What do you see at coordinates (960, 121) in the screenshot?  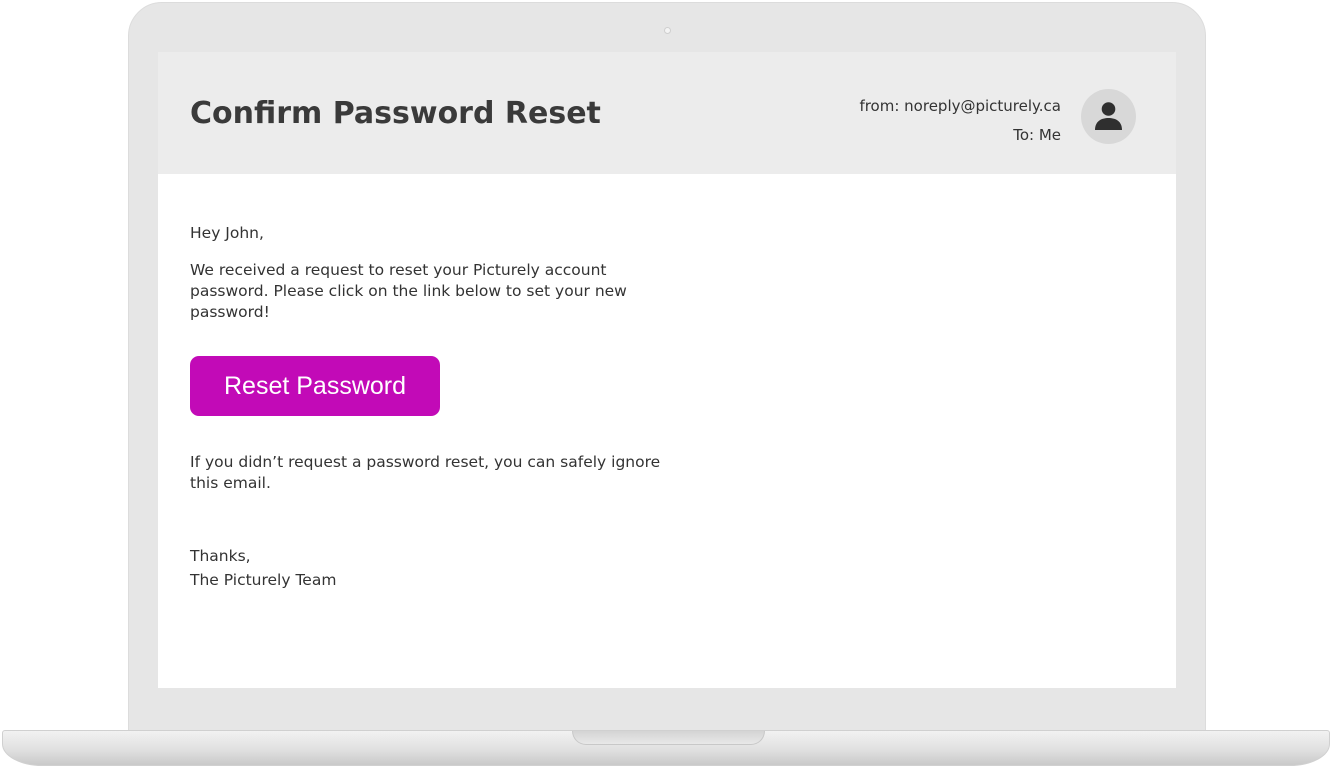 I see `email-meta: from: noreply@picturely.ca To: Me` at bounding box center [960, 121].